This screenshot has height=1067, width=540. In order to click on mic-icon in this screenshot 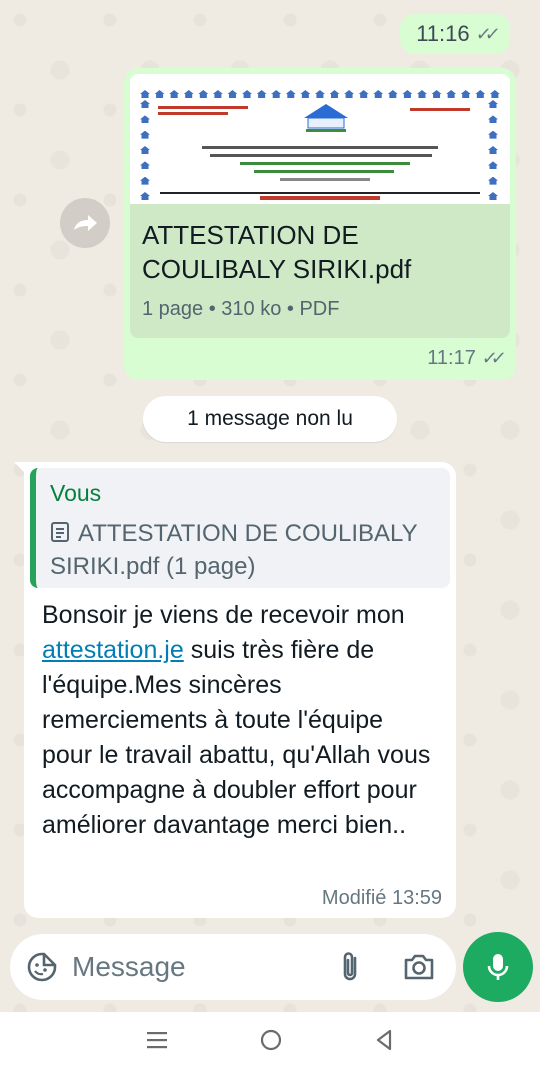, I will do `click(498, 967)`.